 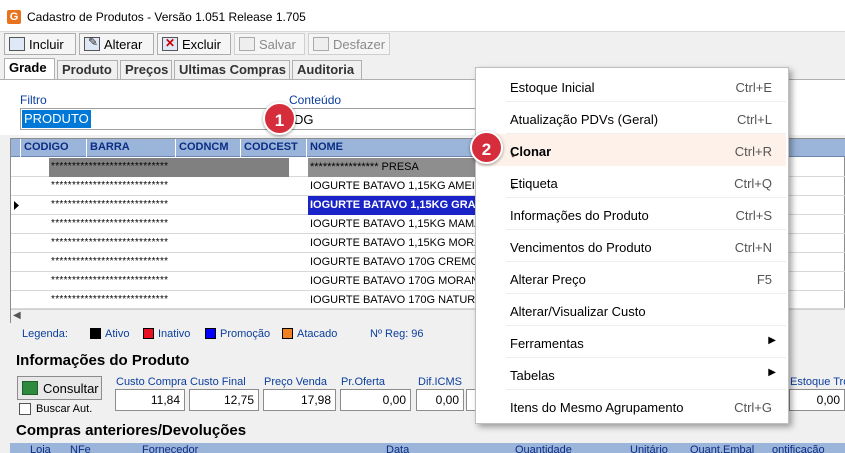 What do you see at coordinates (103, 360) in the screenshot?
I see `info-section-title: Informações do Produto` at bounding box center [103, 360].